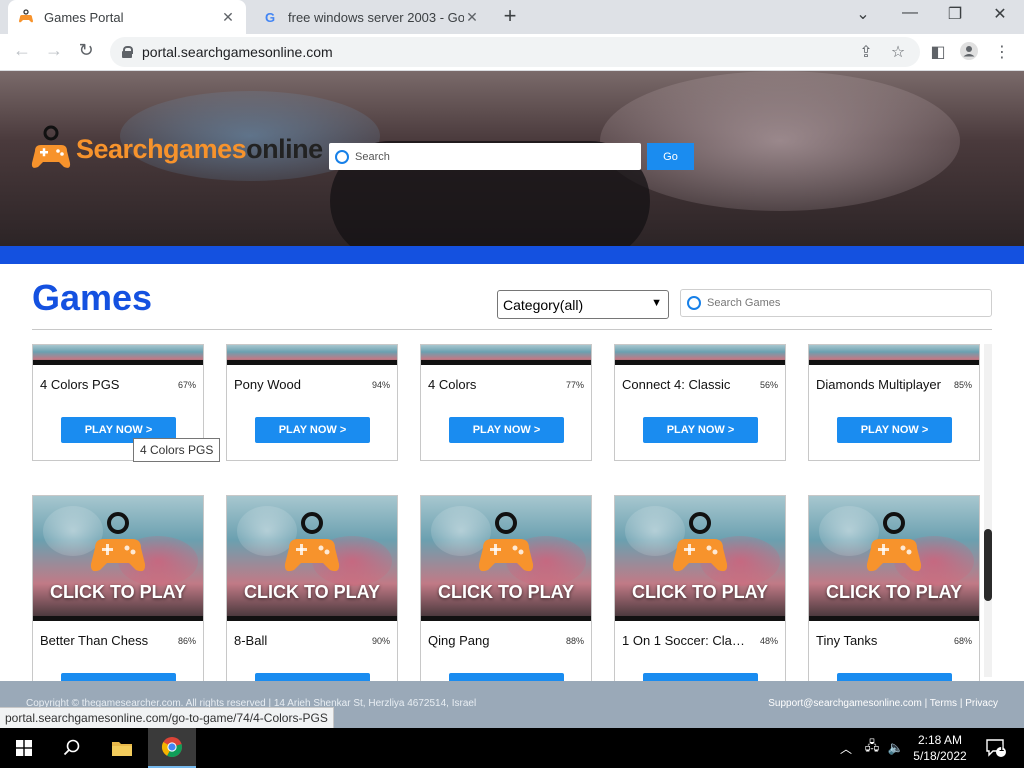 The width and height of the screenshot is (1024, 768). I want to click on game-rating: 48%, so click(768, 641).